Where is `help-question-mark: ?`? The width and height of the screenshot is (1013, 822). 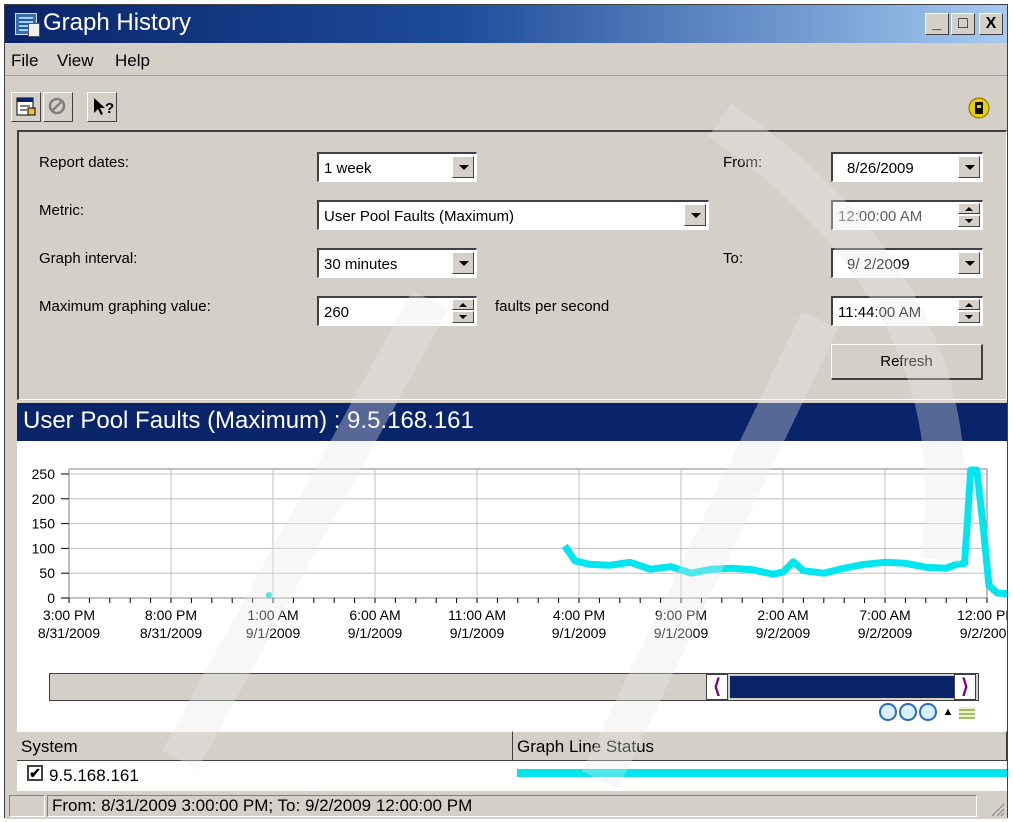
help-question-mark: ? is located at coordinates (109, 108).